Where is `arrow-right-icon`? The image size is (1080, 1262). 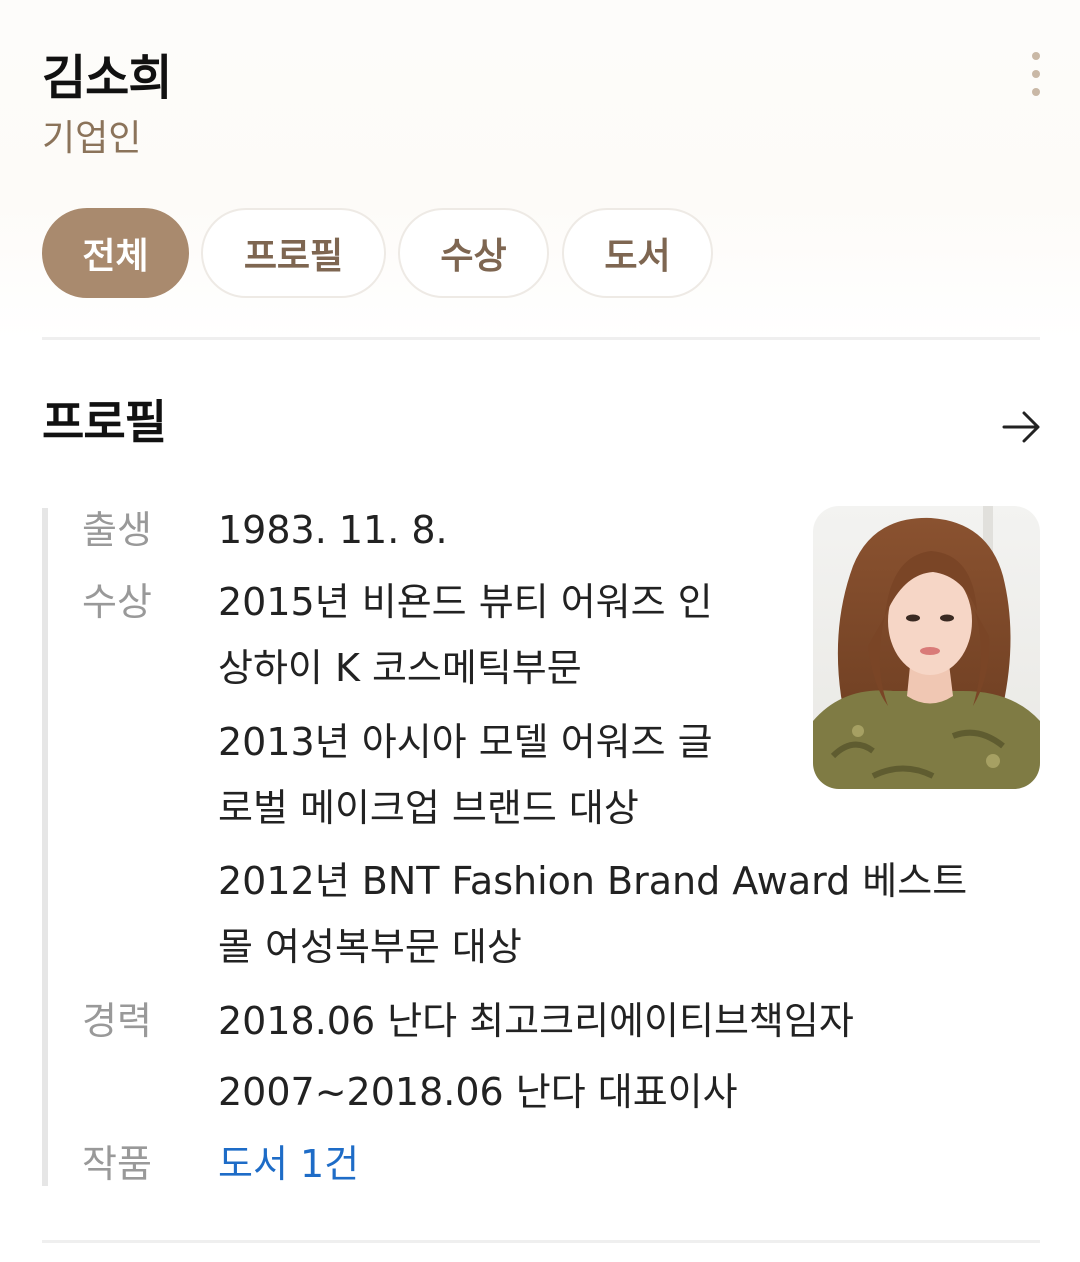
arrow-right-icon is located at coordinates (1022, 427).